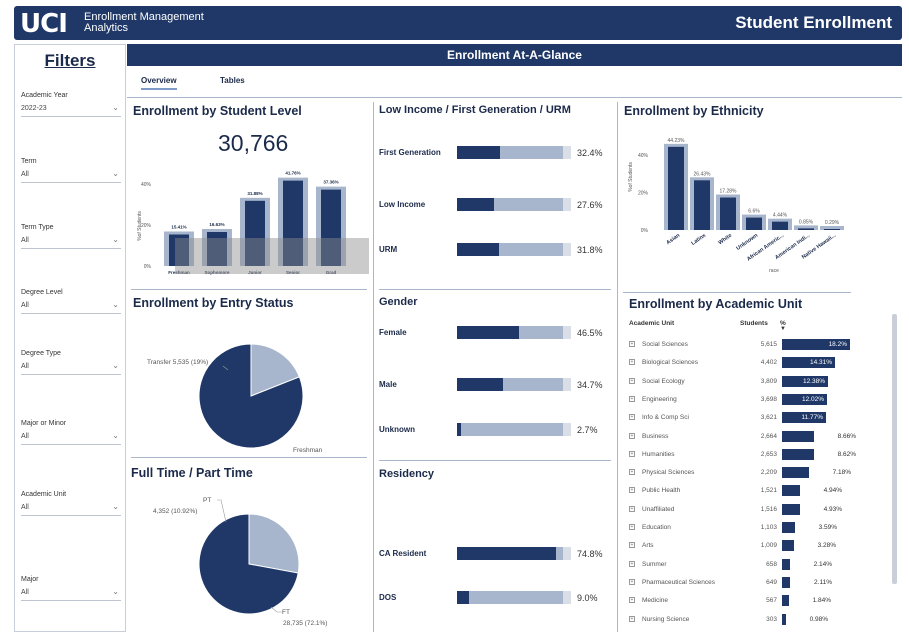  Describe the element at coordinates (305, 623) in the screenshot. I see `slice-label: 28,735 (72.1%)` at that location.